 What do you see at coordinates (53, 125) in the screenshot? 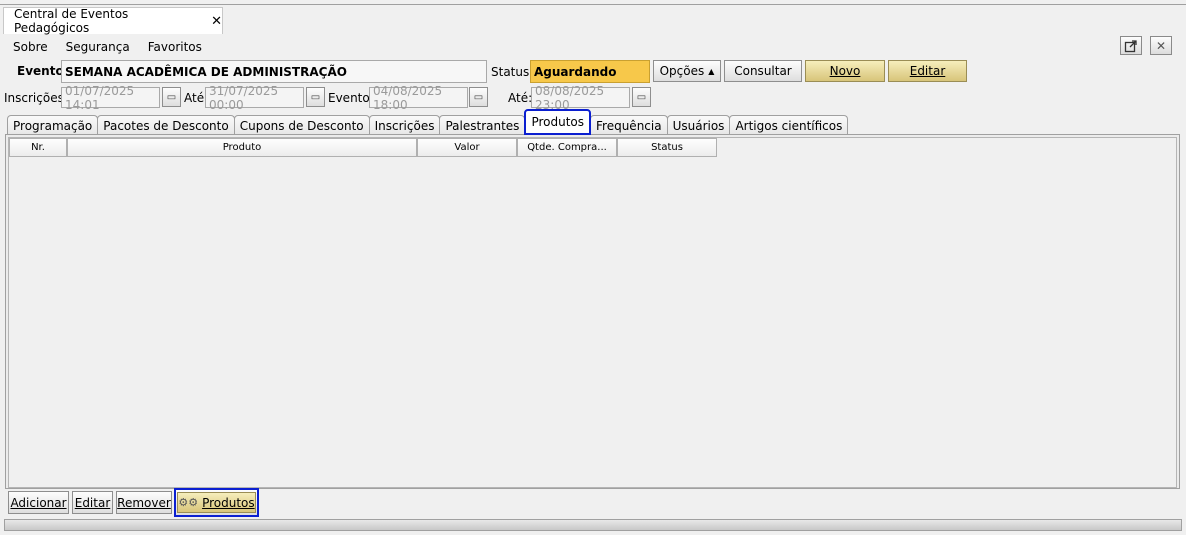
I see `tab-programacao: Programação` at bounding box center [53, 125].